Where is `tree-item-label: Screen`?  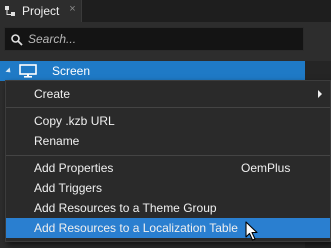
tree-item-label: Screen is located at coordinates (71, 71).